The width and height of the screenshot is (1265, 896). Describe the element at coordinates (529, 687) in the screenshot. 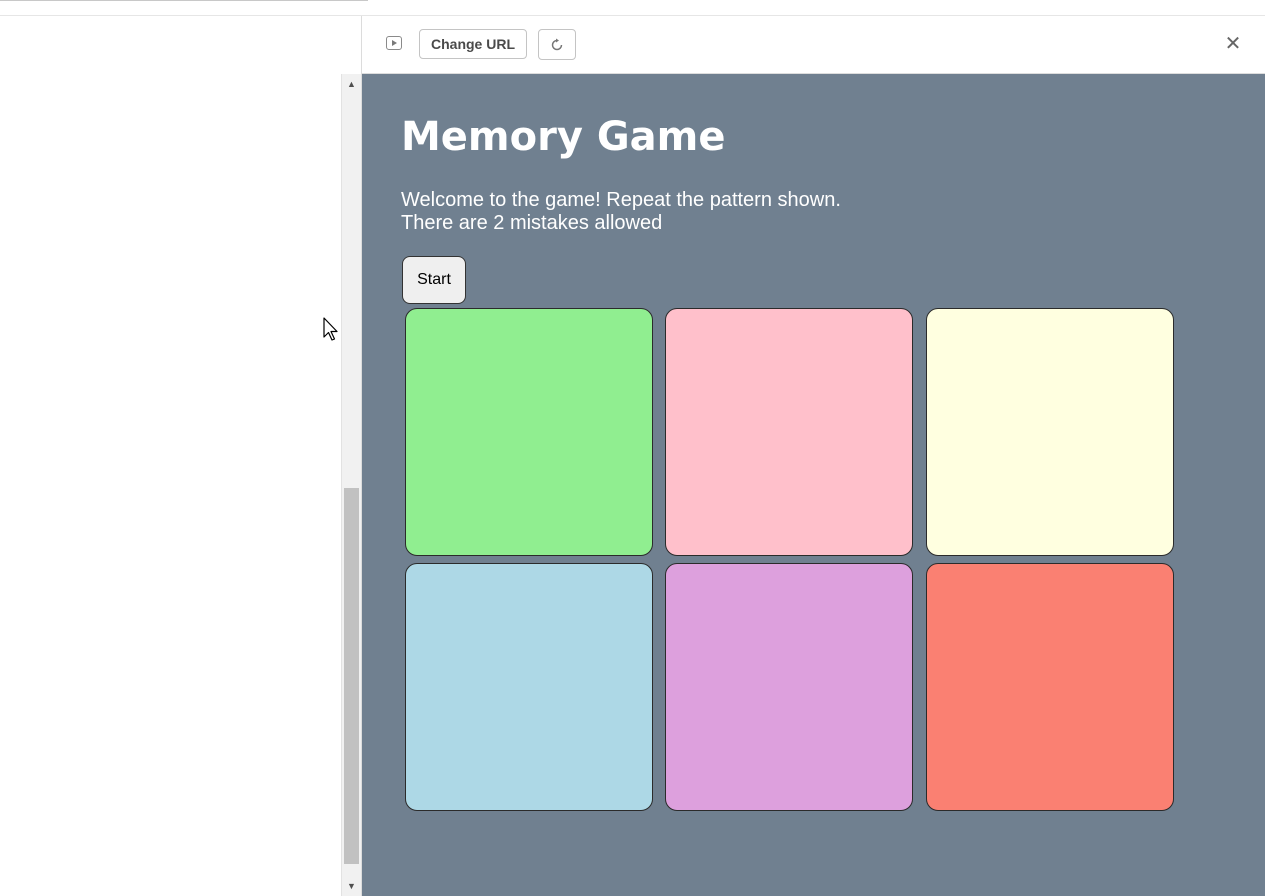

I see `tile-light-blue` at that location.